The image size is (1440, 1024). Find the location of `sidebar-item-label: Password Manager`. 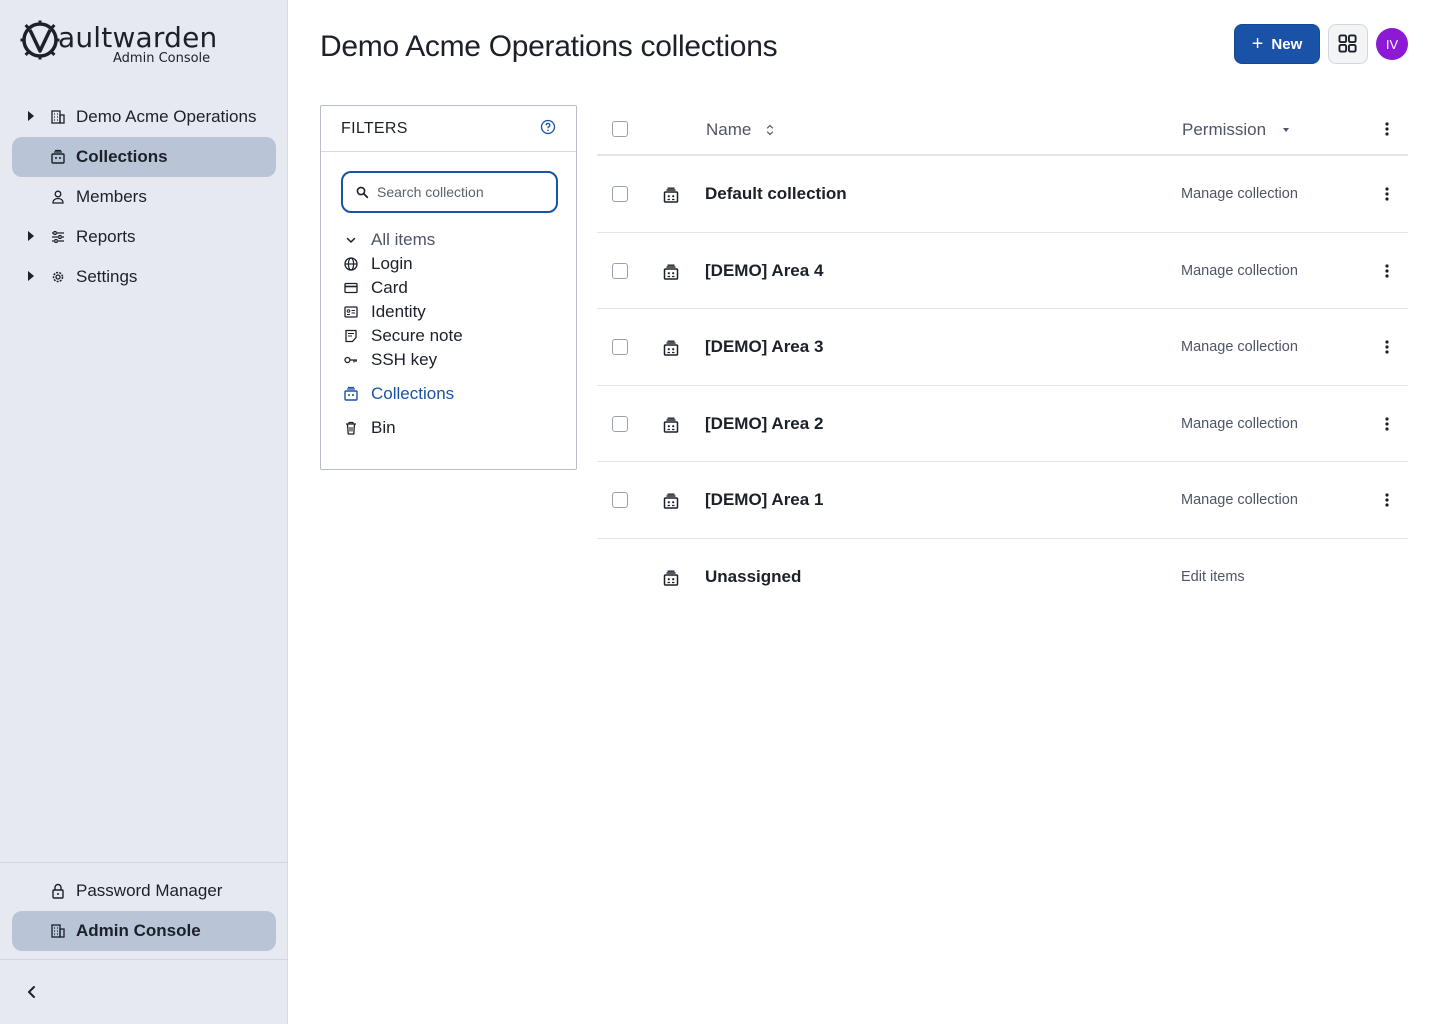

sidebar-item-label: Password Manager is located at coordinates (149, 890).